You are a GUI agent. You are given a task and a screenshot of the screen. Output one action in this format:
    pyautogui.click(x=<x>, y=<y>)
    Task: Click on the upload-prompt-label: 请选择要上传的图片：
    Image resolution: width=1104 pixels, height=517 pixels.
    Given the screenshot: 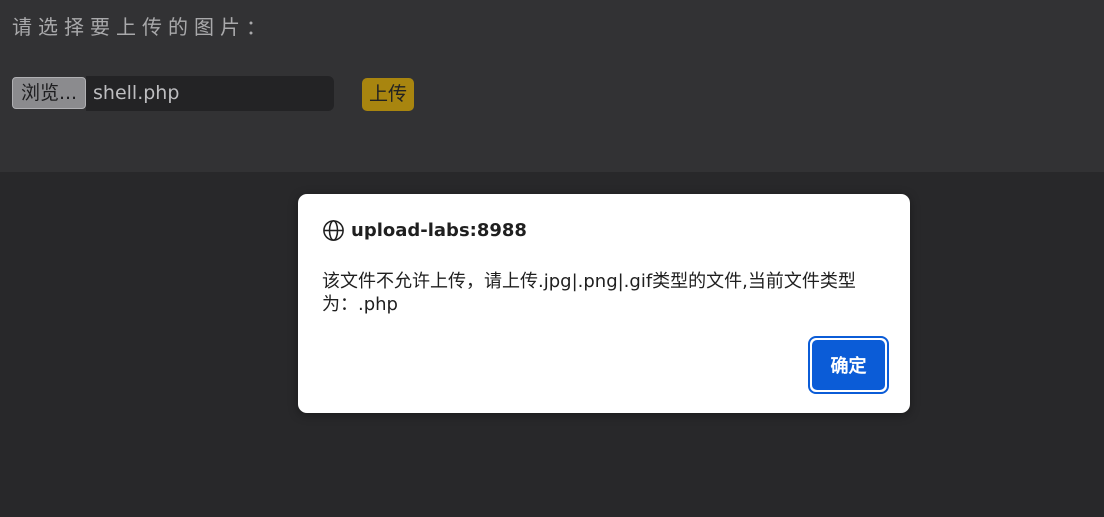 What is the action you would take?
    pyautogui.click(x=142, y=27)
    